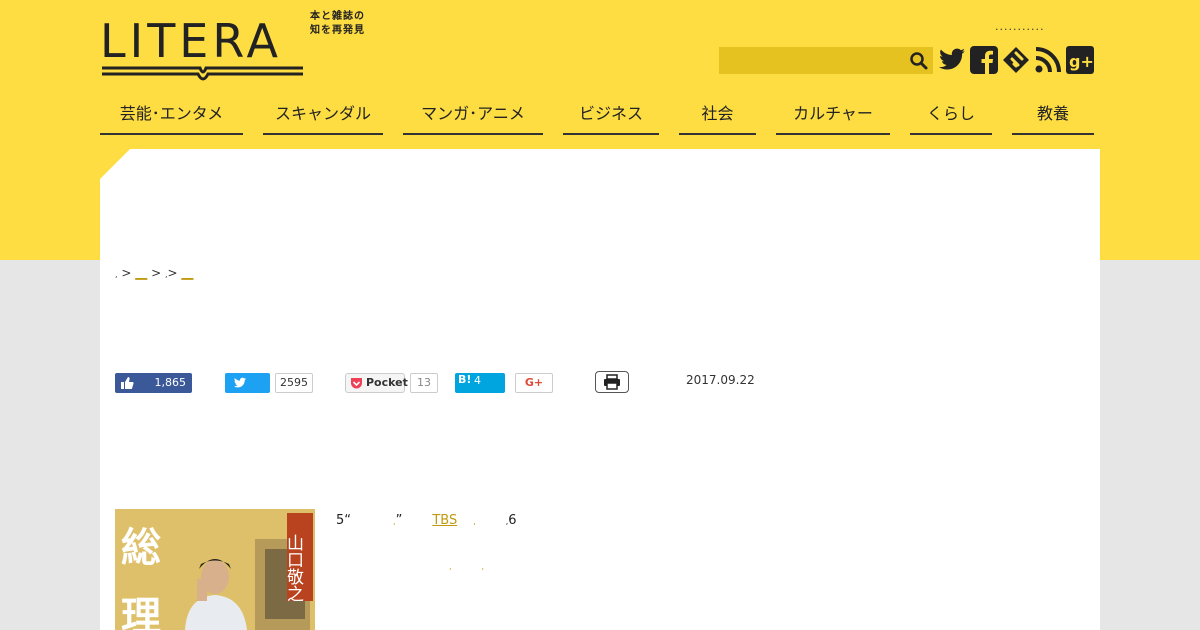 The image size is (1200, 630). I want to click on logo-tagline: 本と雑誌の 知を再発見, so click(337, 23).